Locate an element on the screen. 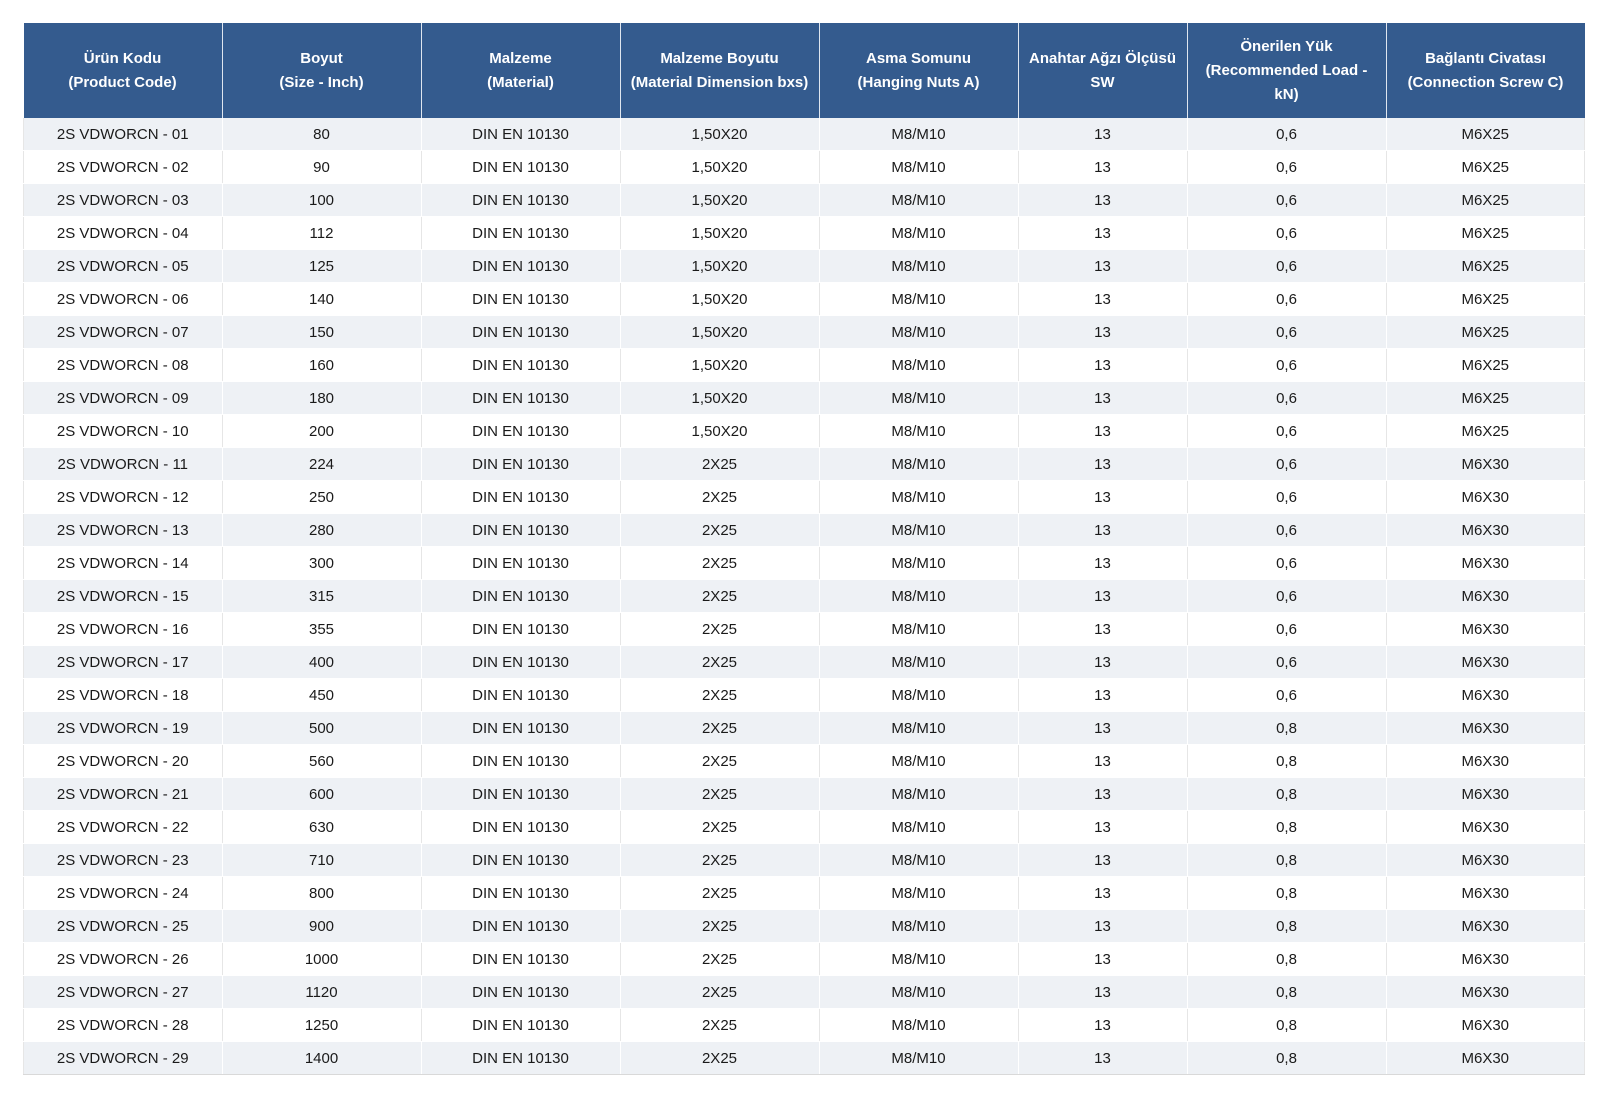 The height and width of the screenshot is (1104, 1600). cell-size: 1000 is located at coordinates (322, 959).